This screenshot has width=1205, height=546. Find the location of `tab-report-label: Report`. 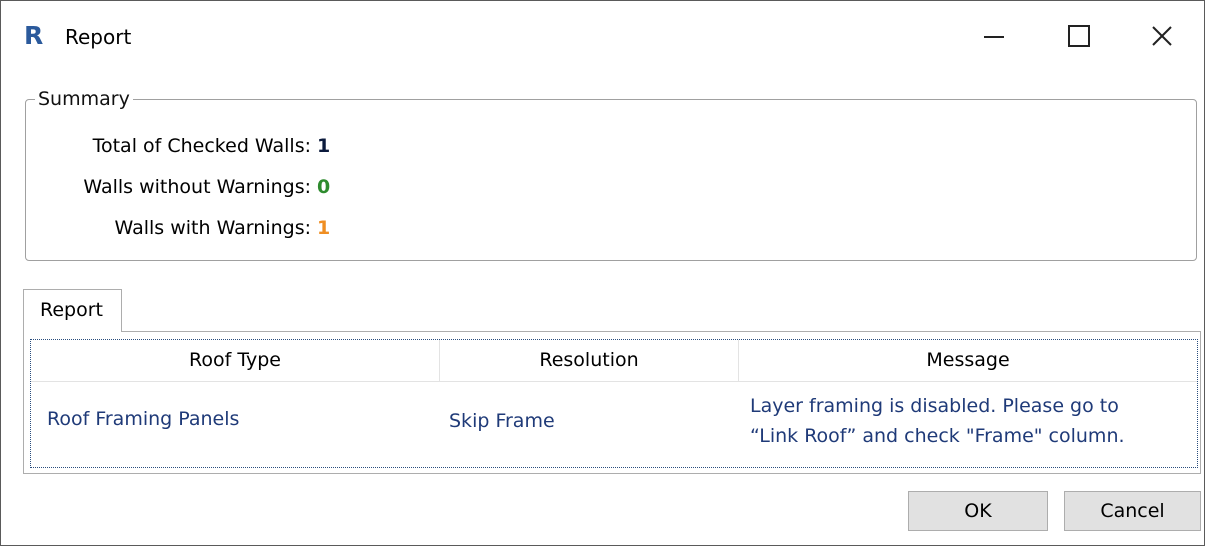

tab-report-label: Report is located at coordinates (71, 310).